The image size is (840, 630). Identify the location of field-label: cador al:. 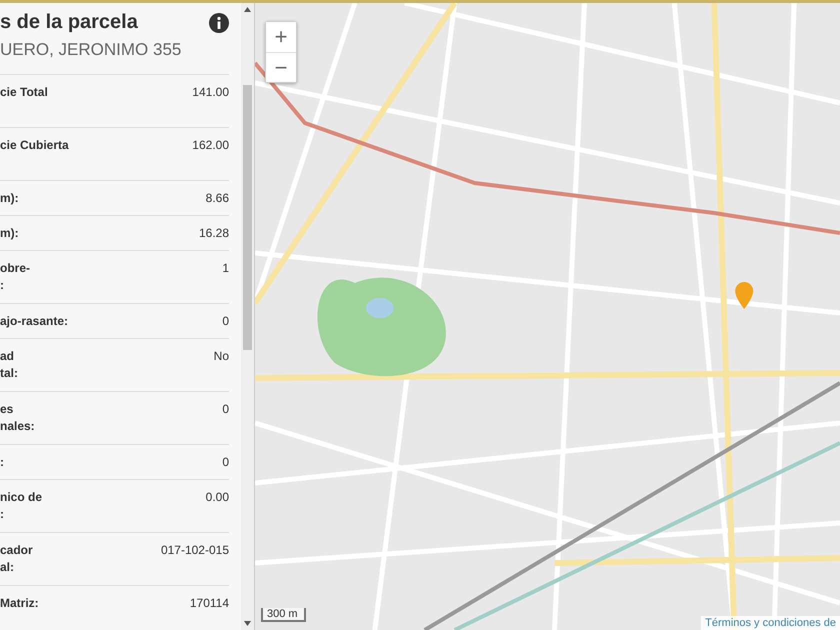
(16, 559).